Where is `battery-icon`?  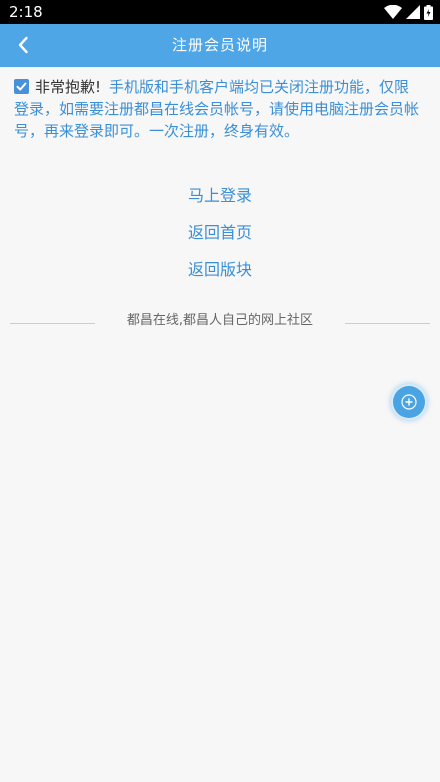
battery-icon is located at coordinates (428, 12).